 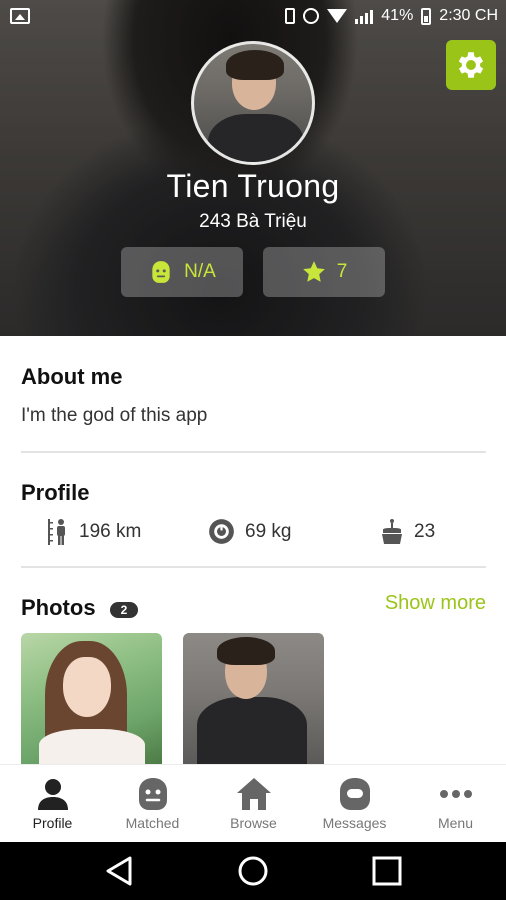 What do you see at coordinates (200, 271) in the screenshot?
I see `mood-label: N/A` at bounding box center [200, 271].